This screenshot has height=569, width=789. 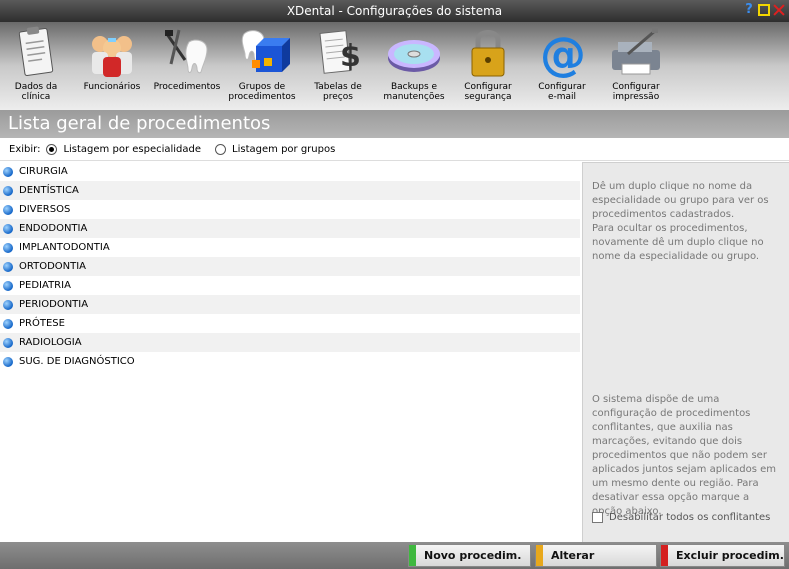 I want to click on list-item-ortodontia: ORTODONTIA, so click(x=290, y=266).